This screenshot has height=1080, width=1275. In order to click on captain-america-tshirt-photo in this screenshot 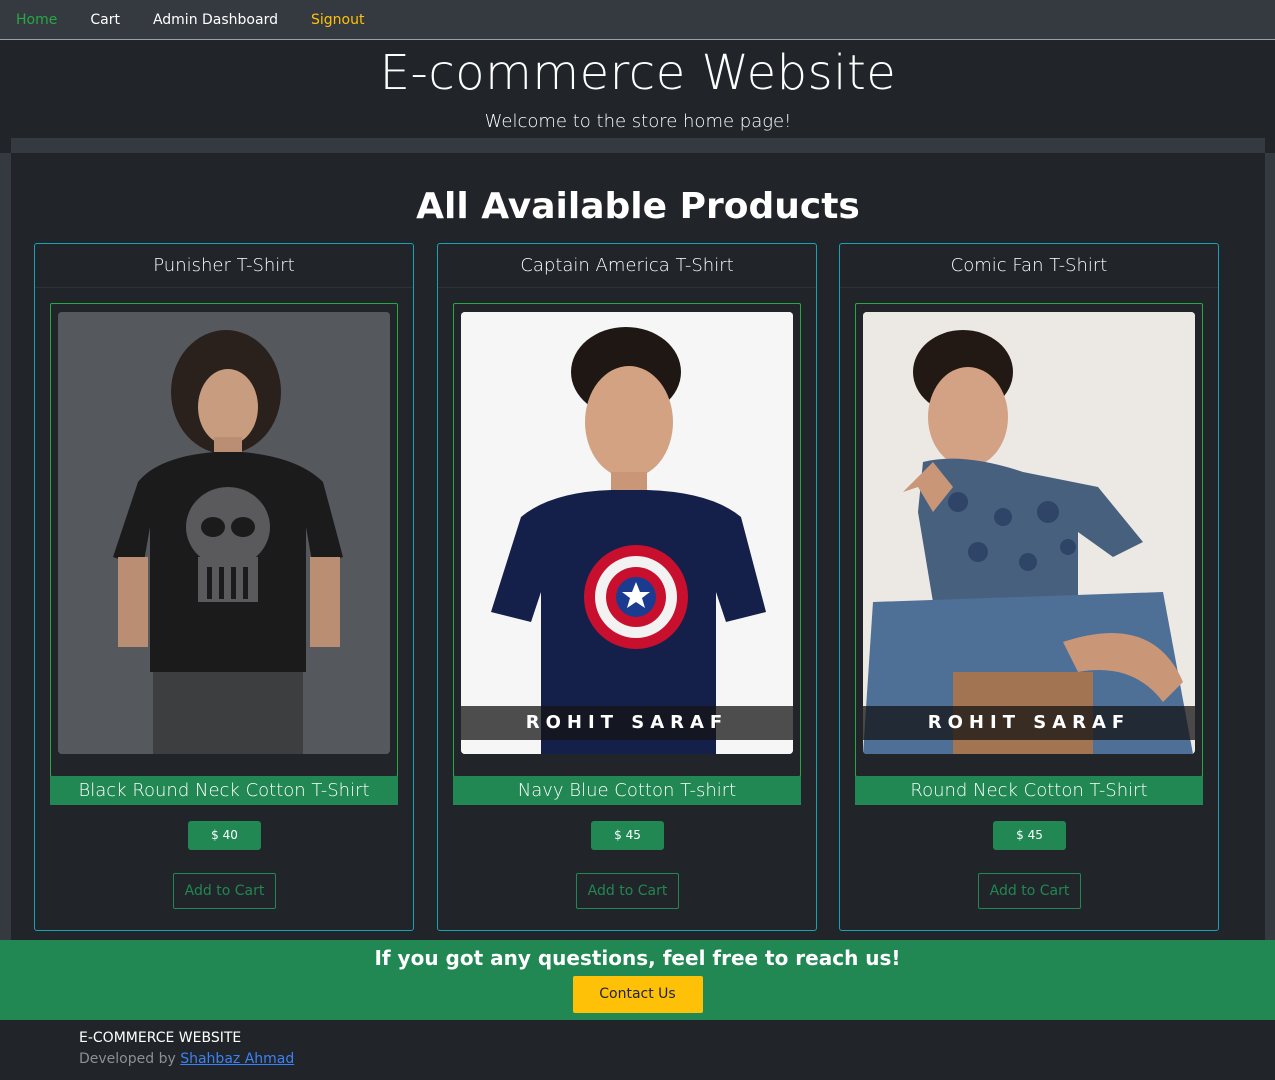, I will do `click(627, 533)`.